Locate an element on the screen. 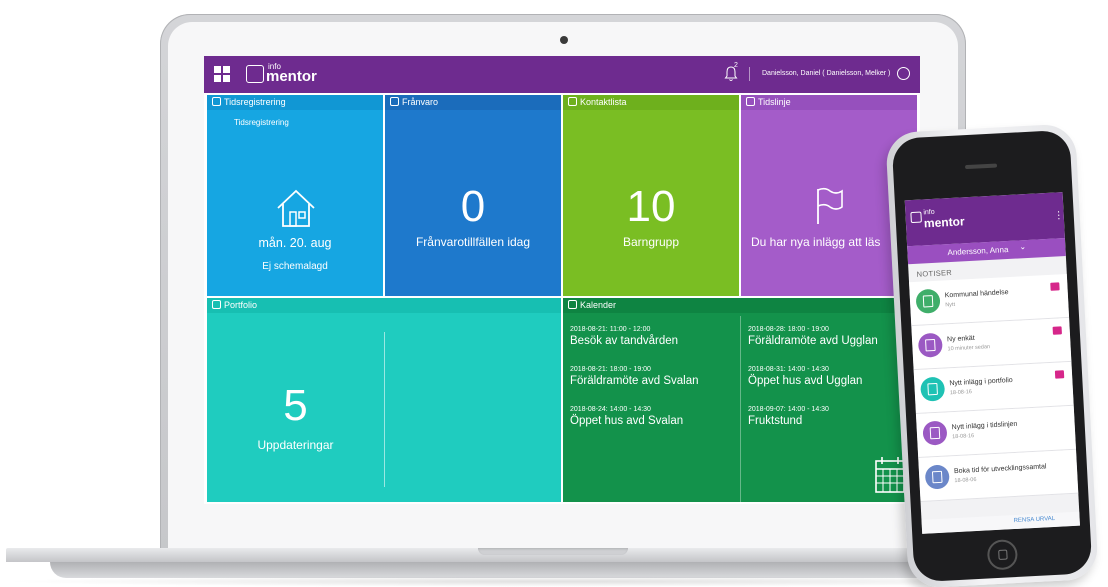 This screenshot has height=587, width=1108. more-vertical-icon: ⋮ is located at coordinates (1058, 216).